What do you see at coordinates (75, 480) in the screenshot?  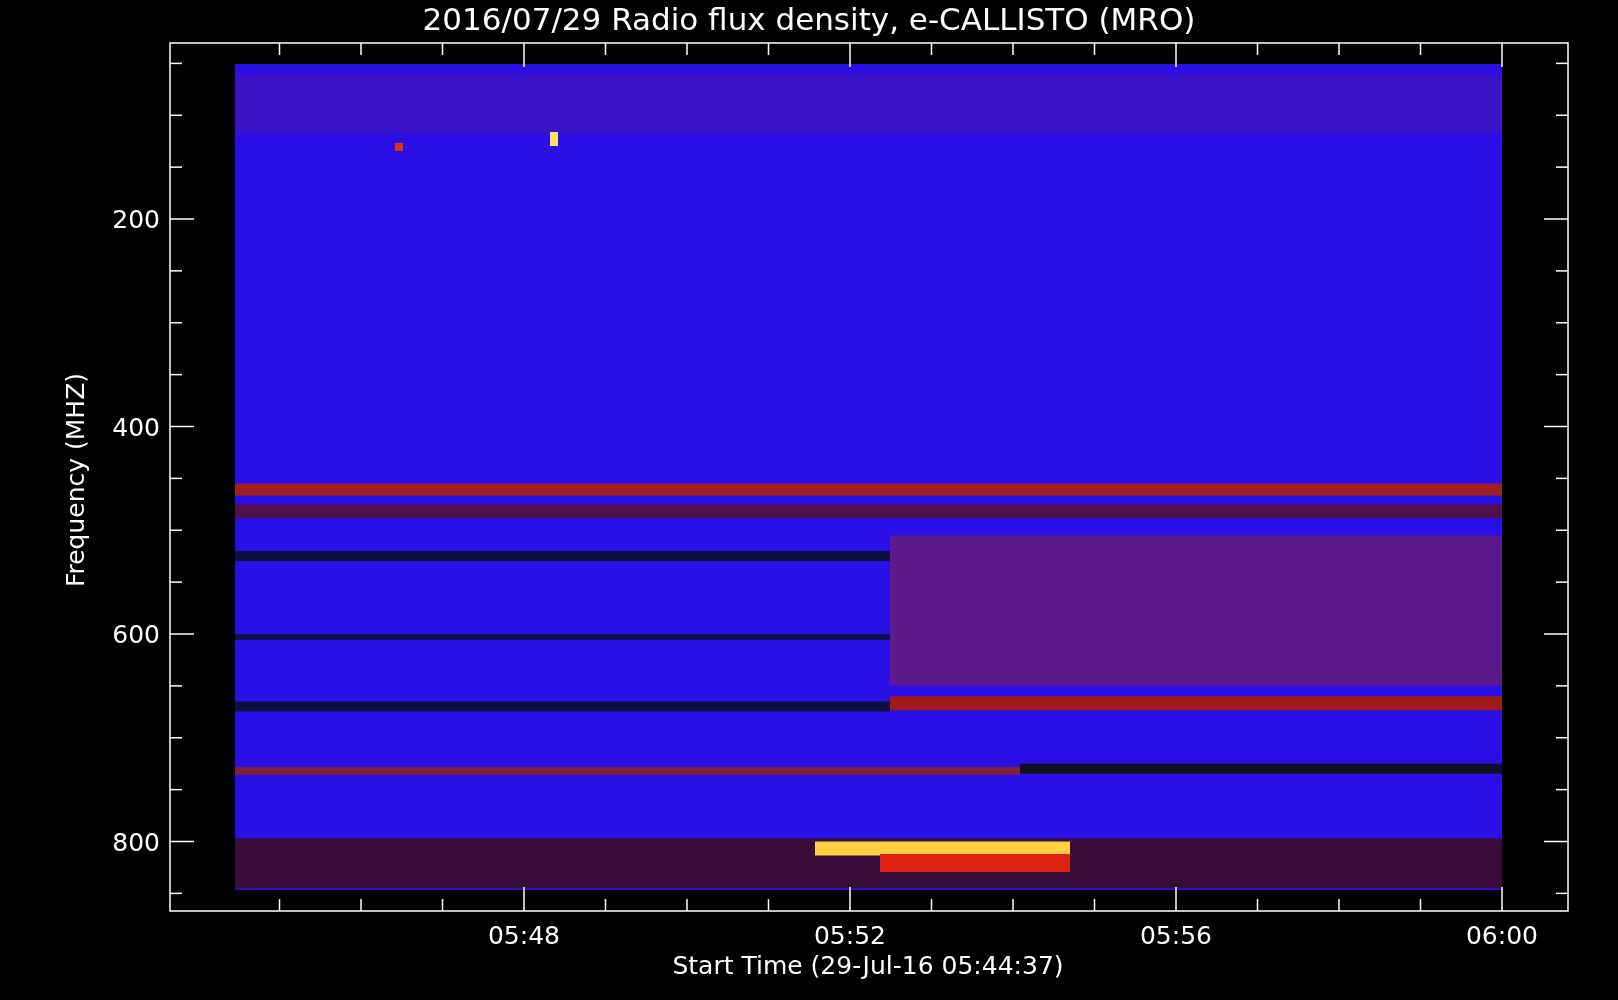 I see `axis-label: Frequency (MHZ)` at bounding box center [75, 480].